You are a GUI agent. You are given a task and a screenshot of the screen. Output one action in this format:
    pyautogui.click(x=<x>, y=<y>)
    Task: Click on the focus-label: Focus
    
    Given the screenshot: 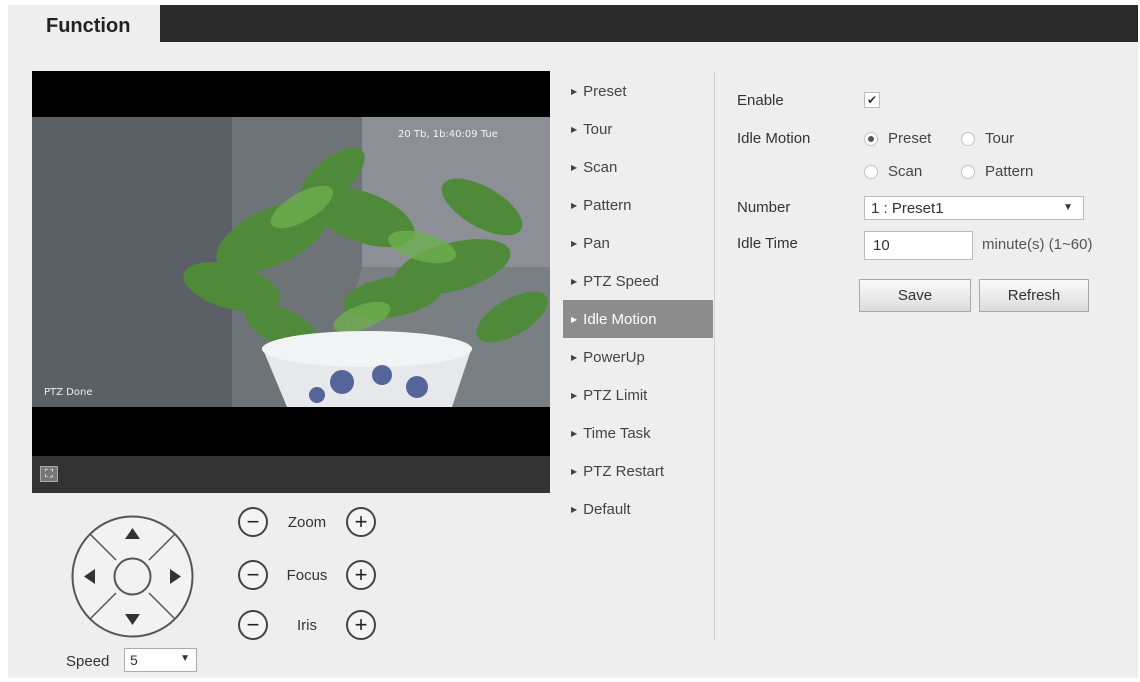 What is the action you would take?
    pyautogui.click(x=307, y=575)
    